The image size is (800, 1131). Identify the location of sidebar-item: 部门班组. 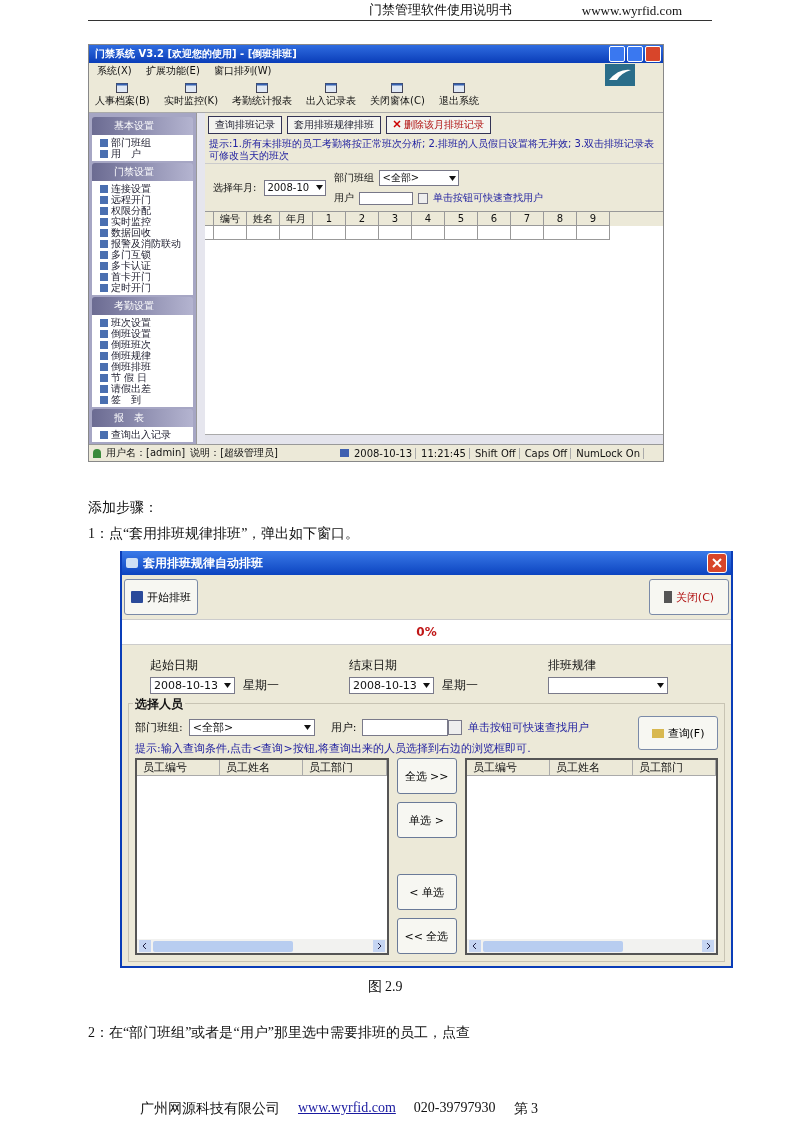
(146, 142).